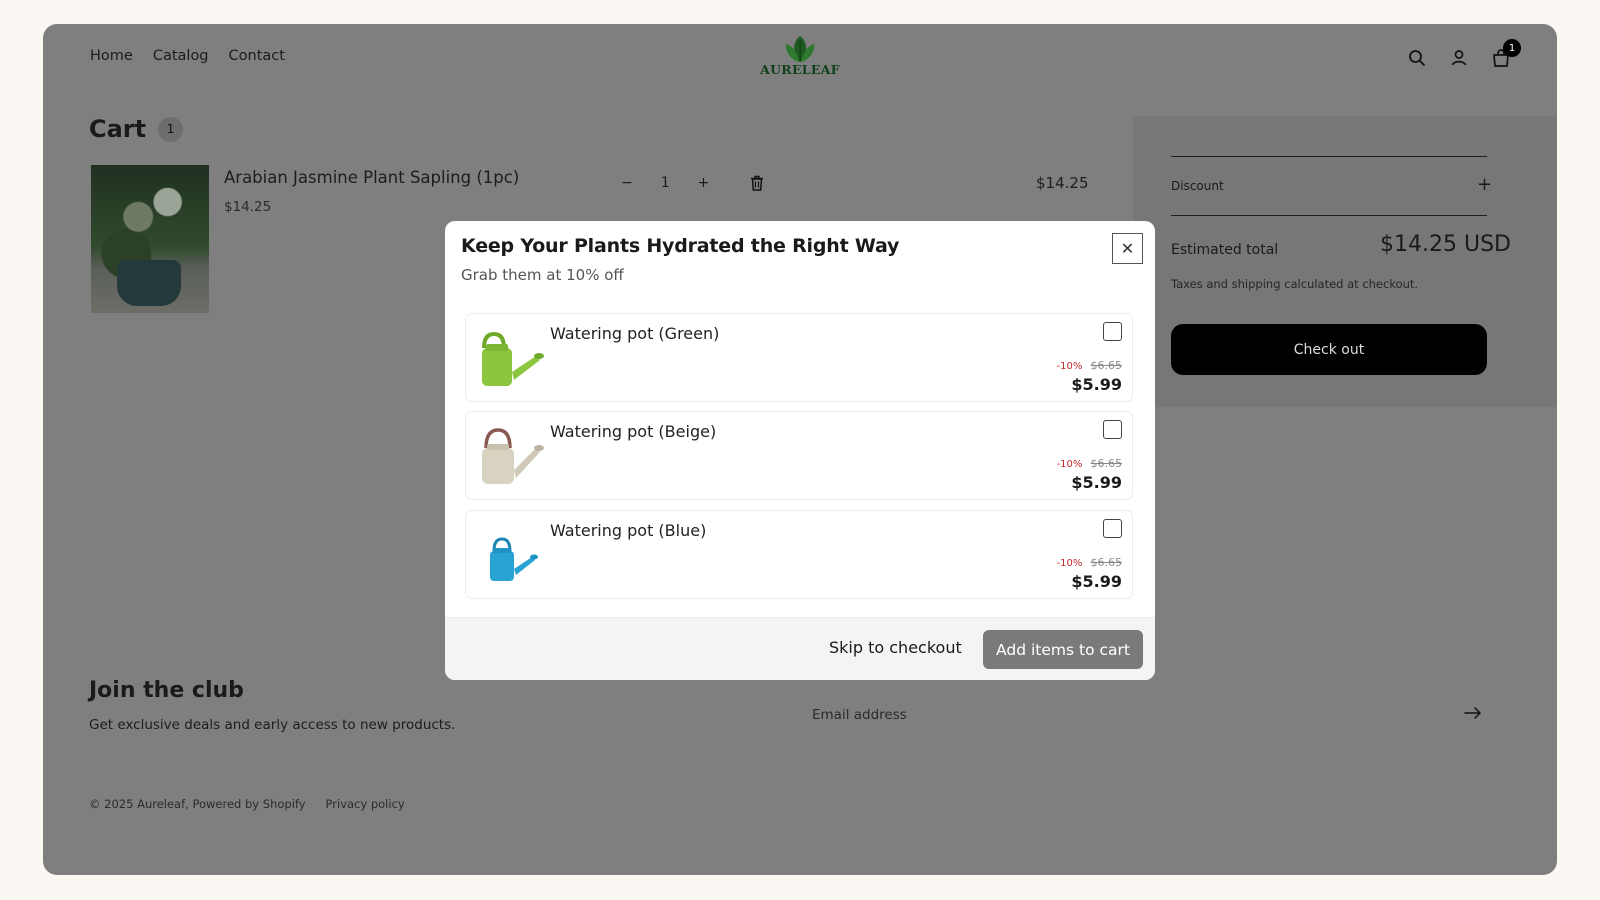  What do you see at coordinates (1417, 58) in the screenshot?
I see `search-icon` at bounding box center [1417, 58].